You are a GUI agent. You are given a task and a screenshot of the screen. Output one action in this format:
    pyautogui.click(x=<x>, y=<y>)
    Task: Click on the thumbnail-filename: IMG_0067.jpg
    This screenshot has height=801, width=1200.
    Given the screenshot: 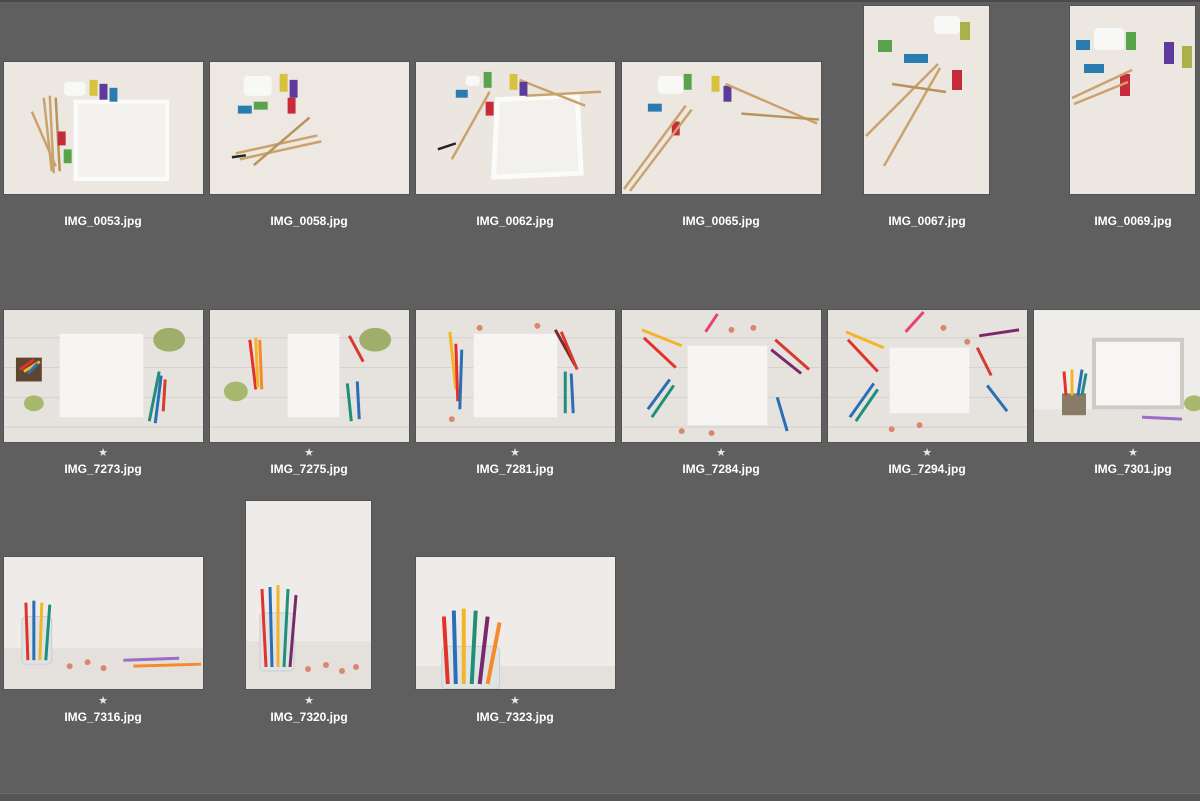 What is the action you would take?
    pyautogui.click(x=927, y=221)
    